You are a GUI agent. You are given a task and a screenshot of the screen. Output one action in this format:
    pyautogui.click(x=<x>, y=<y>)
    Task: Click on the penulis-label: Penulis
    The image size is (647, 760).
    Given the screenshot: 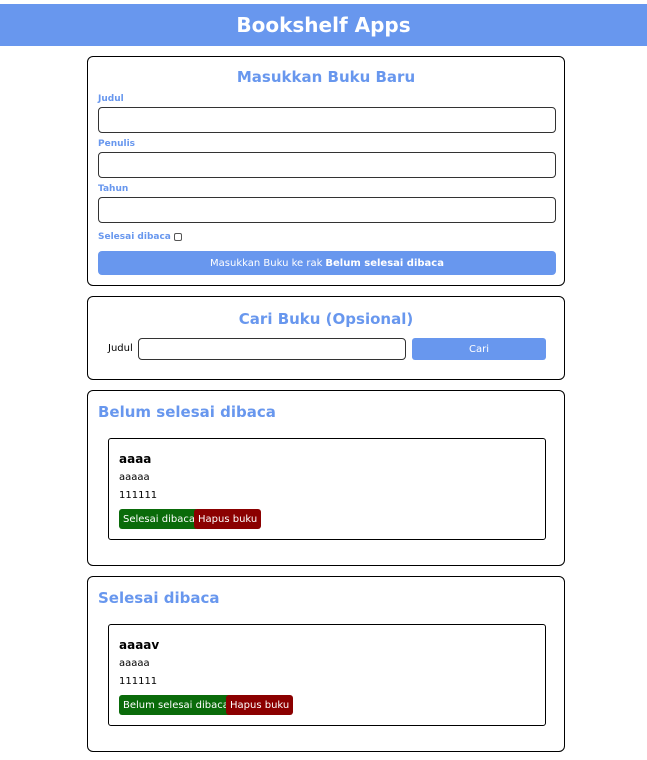 What is the action you would take?
    pyautogui.click(x=117, y=144)
    